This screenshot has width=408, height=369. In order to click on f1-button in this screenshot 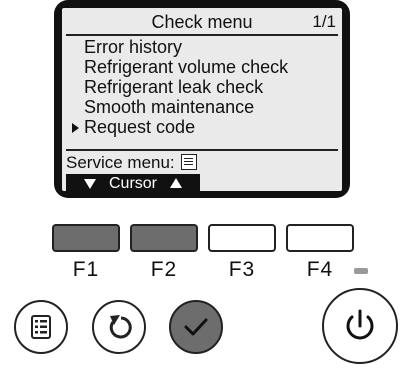, I will do `click(86, 238)`.